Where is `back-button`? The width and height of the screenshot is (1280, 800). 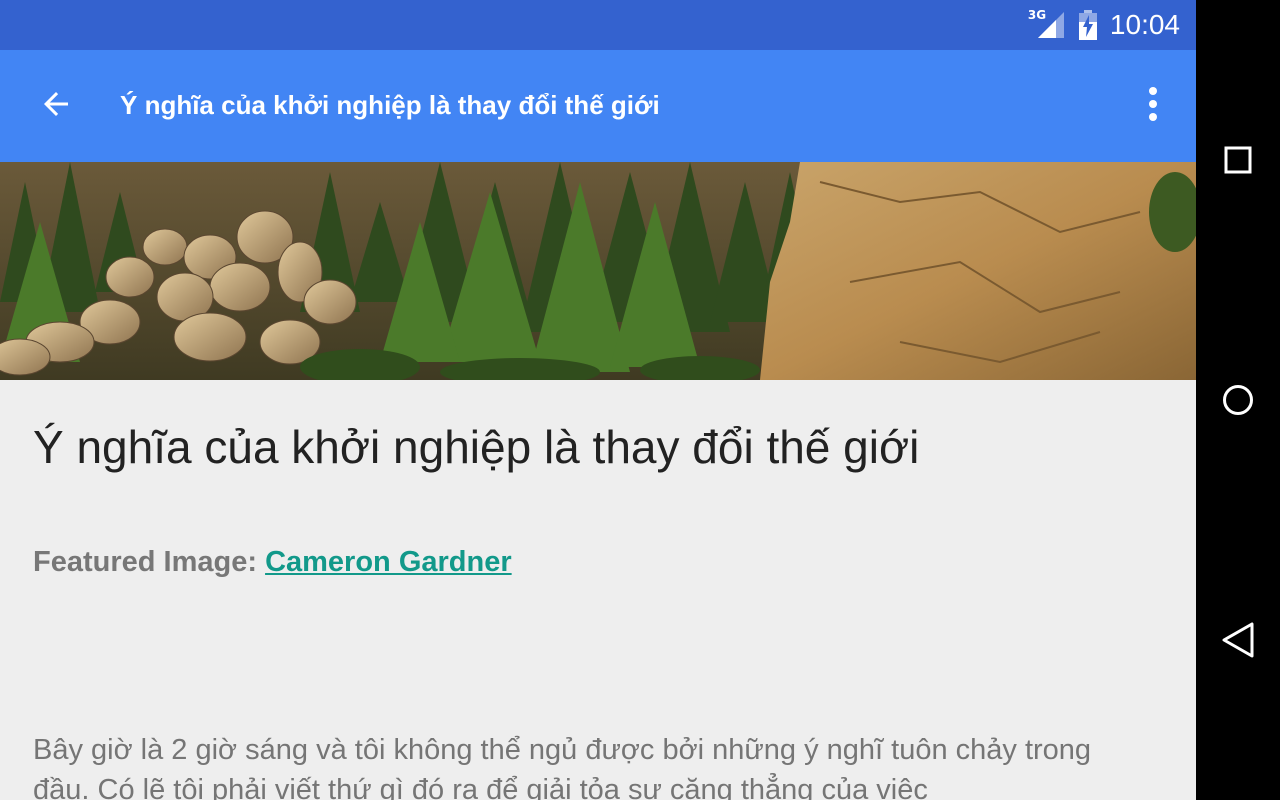 back-button is located at coordinates (56, 104).